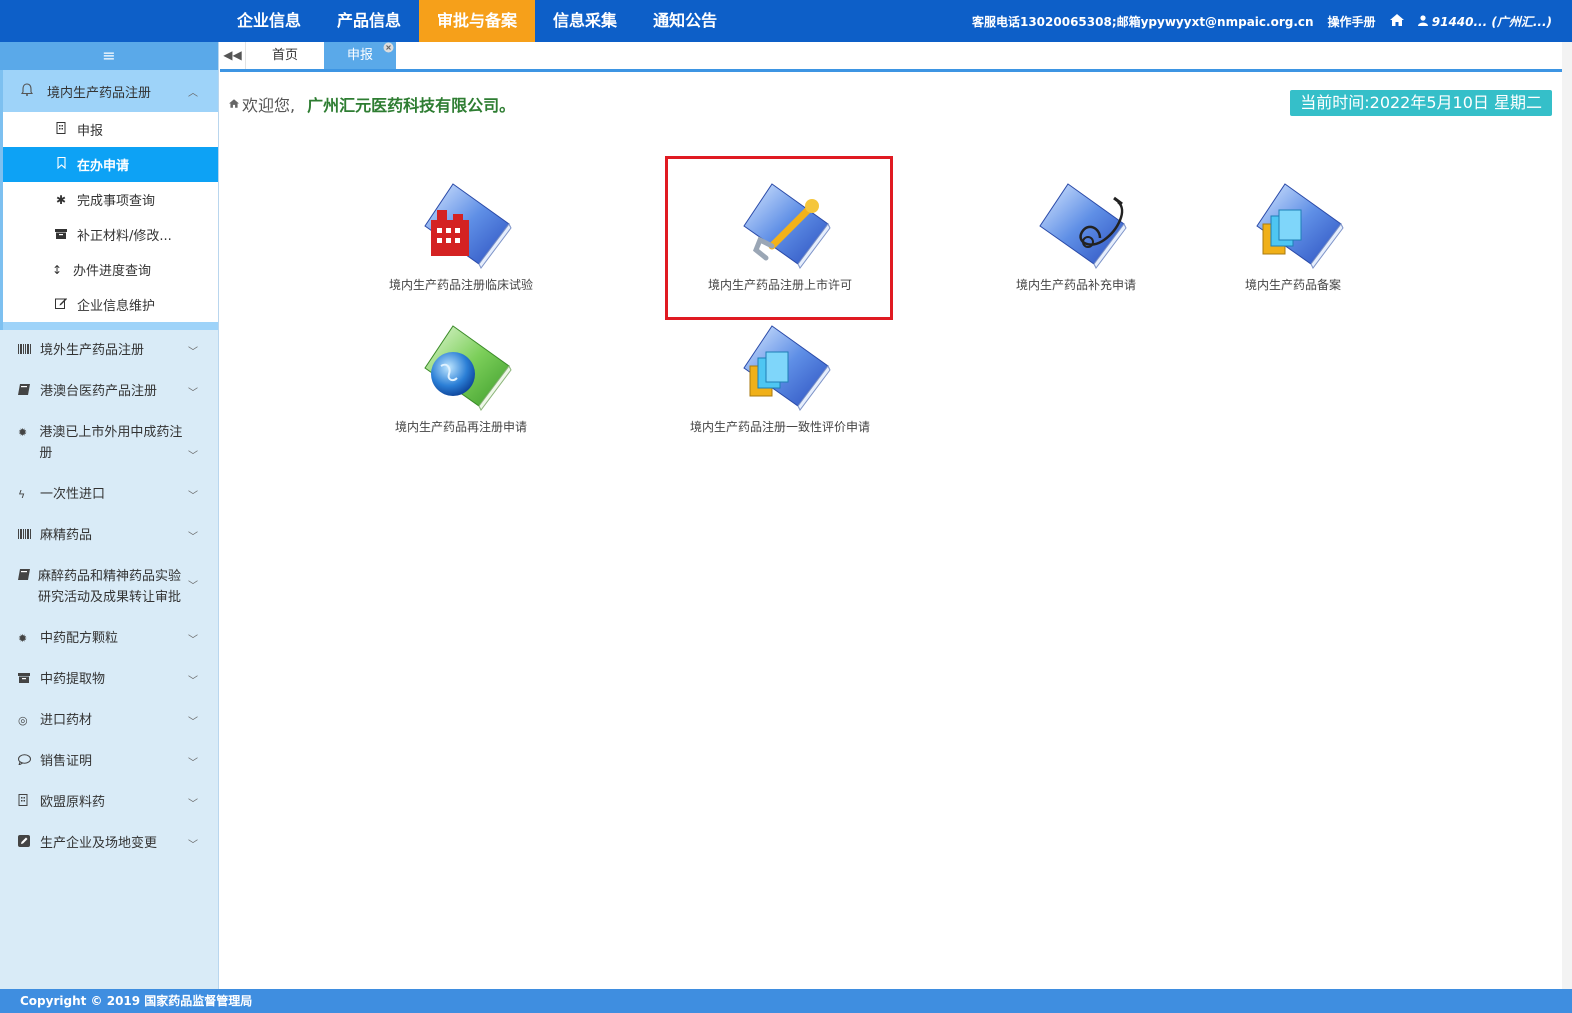 This screenshot has width=1572, height=1013. I want to click on close-icon, so click(388, 49).